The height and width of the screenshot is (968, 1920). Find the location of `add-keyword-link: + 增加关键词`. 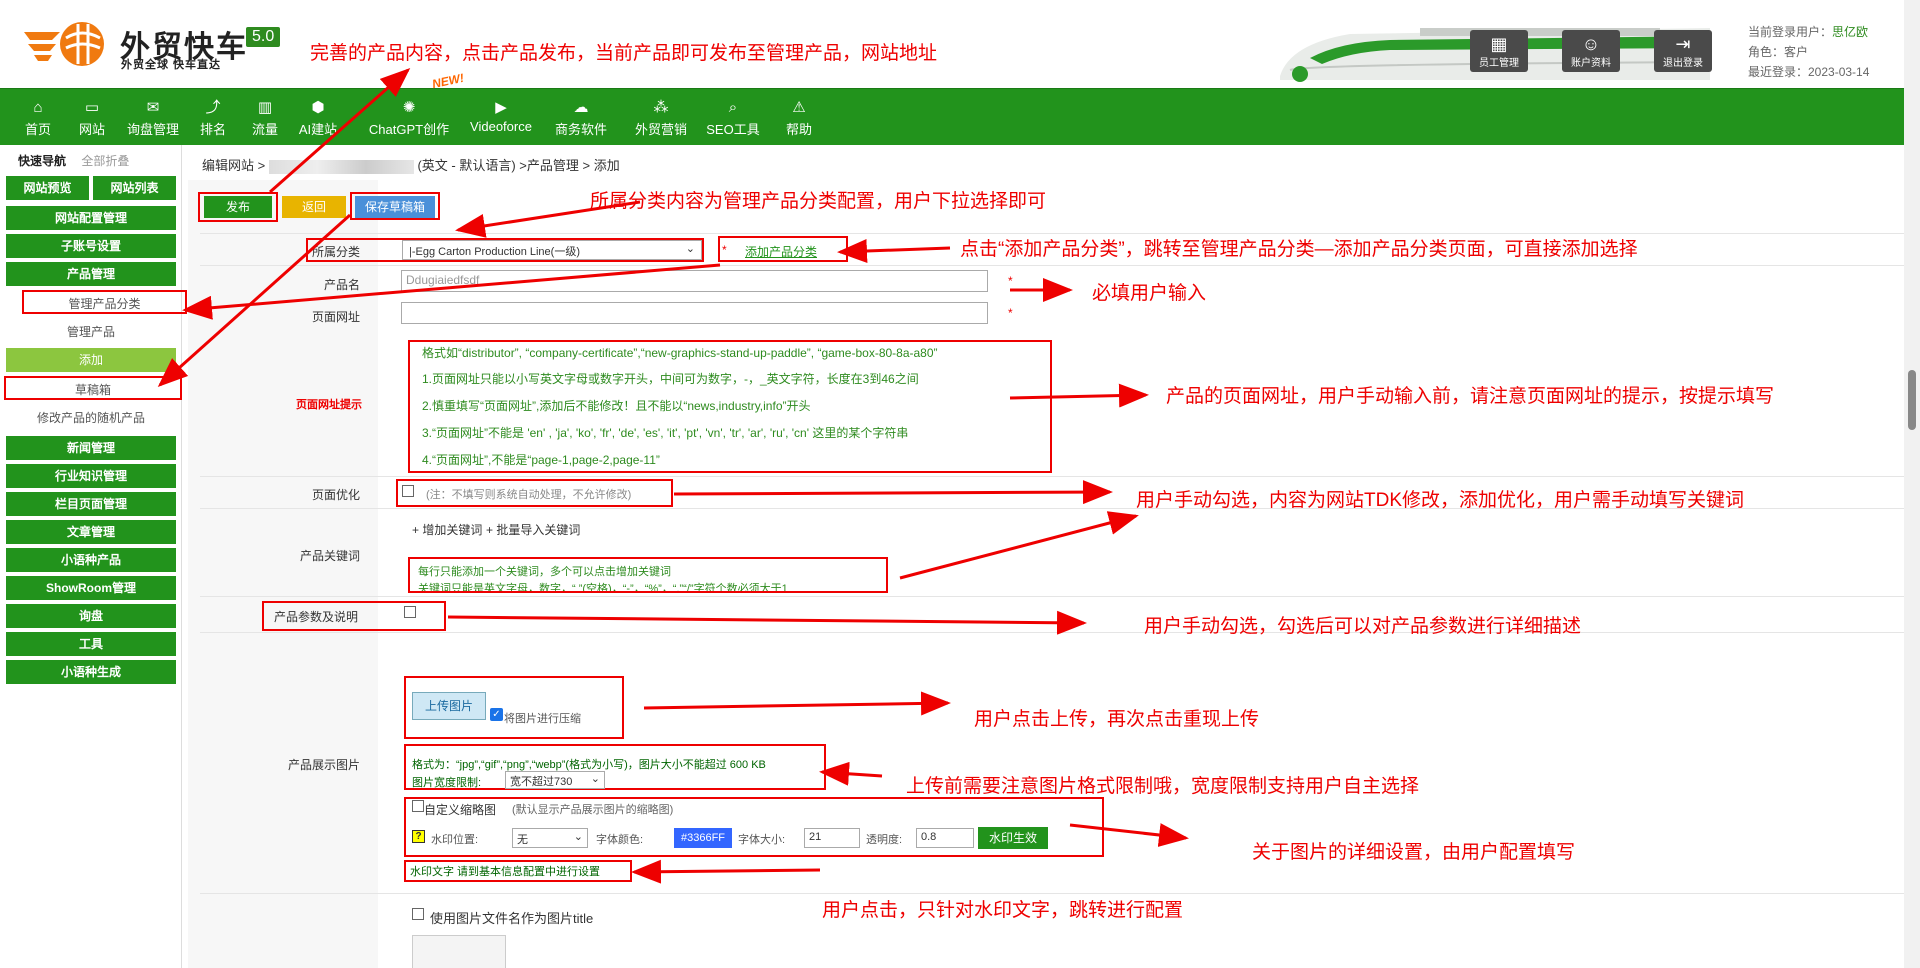

add-keyword-link: + 增加关键词 is located at coordinates (447, 529).